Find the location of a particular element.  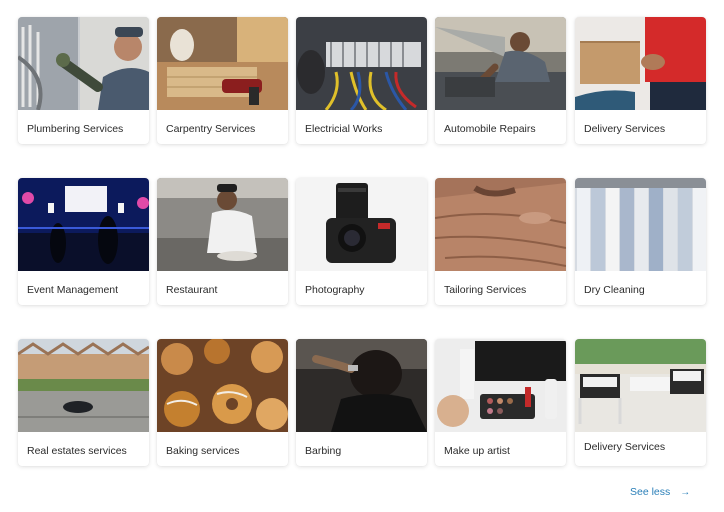

service-label: Barbing is located at coordinates (323, 451).